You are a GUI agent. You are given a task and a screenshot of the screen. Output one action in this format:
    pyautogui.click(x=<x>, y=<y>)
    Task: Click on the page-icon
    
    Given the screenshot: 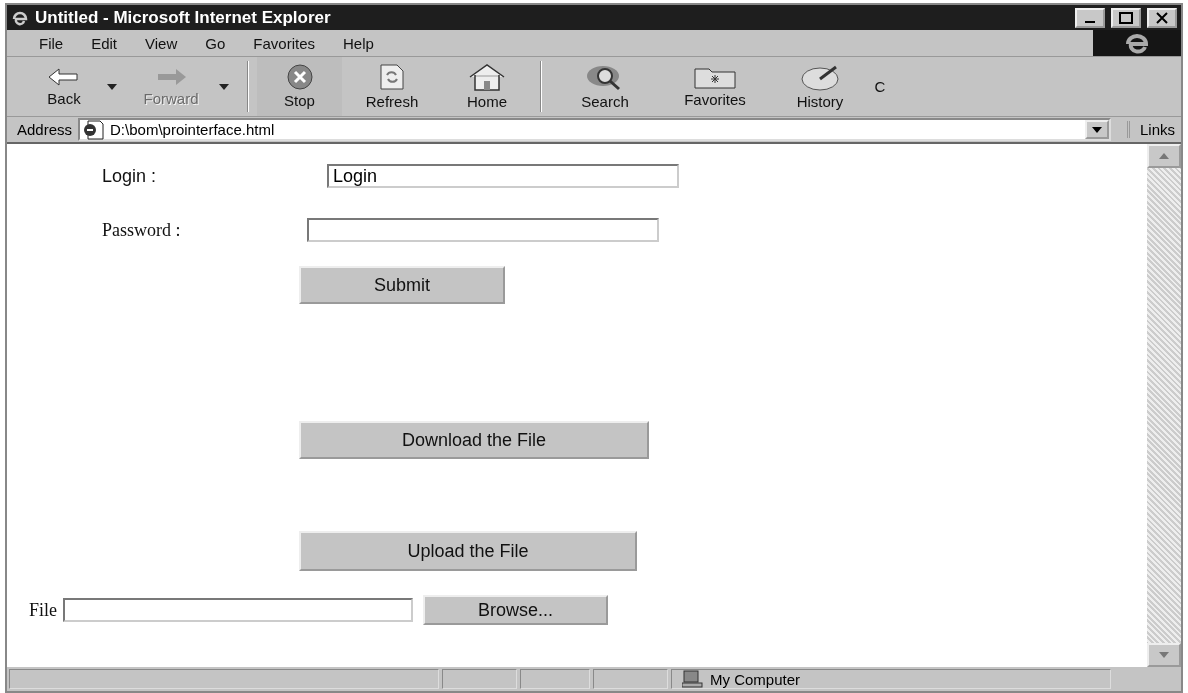 What is the action you would take?
    pyautogui.click(x=93, y=129)
    